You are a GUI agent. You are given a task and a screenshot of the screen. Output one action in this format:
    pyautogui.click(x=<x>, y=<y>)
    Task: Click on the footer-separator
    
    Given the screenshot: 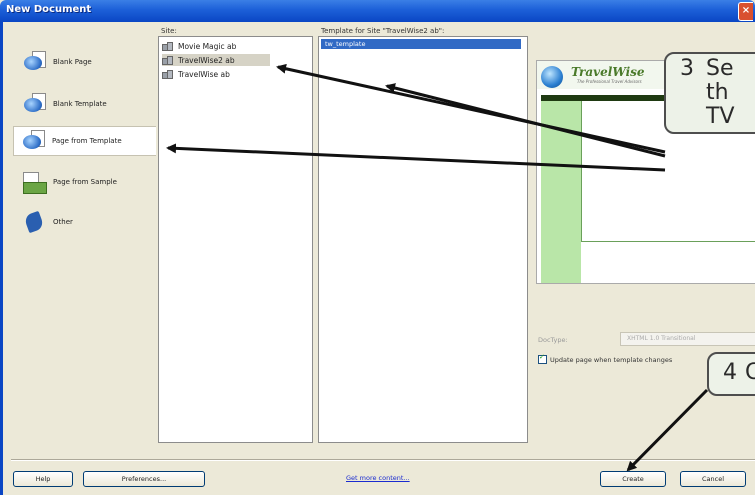 What is the action you would take?
    pyautogui.click(x=383, y=460)
    